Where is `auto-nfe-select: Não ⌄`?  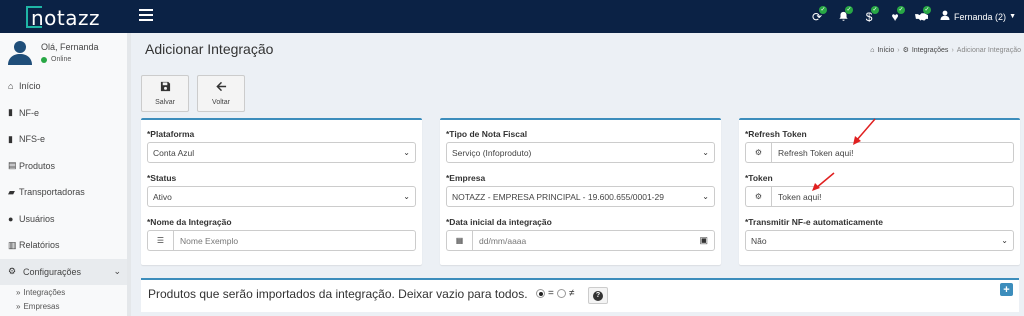 auto-nfe-select: Não ⌄ is located at coordinates (879, 240).